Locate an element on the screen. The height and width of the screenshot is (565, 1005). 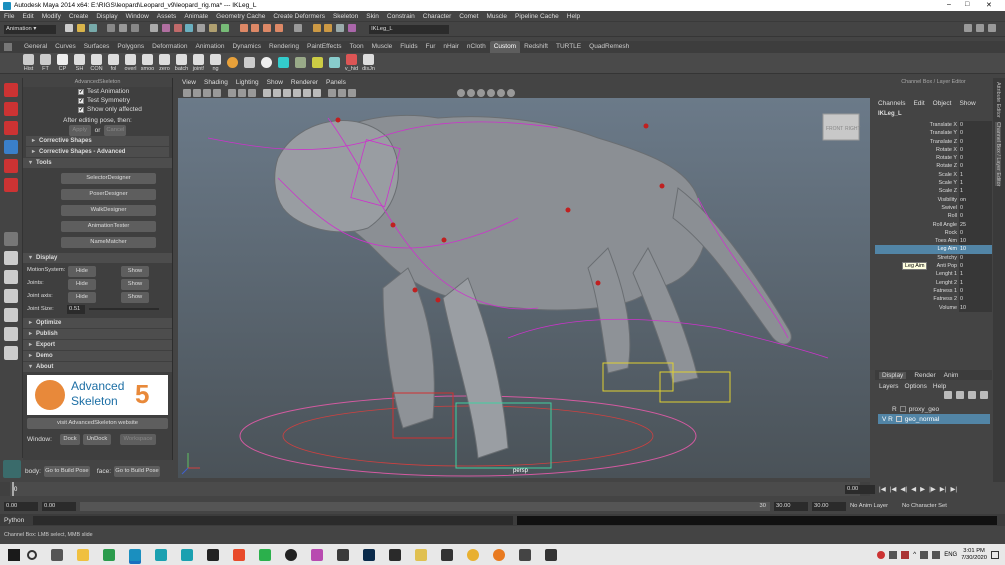
menu-create: Create is located at coordinates (79, 16).